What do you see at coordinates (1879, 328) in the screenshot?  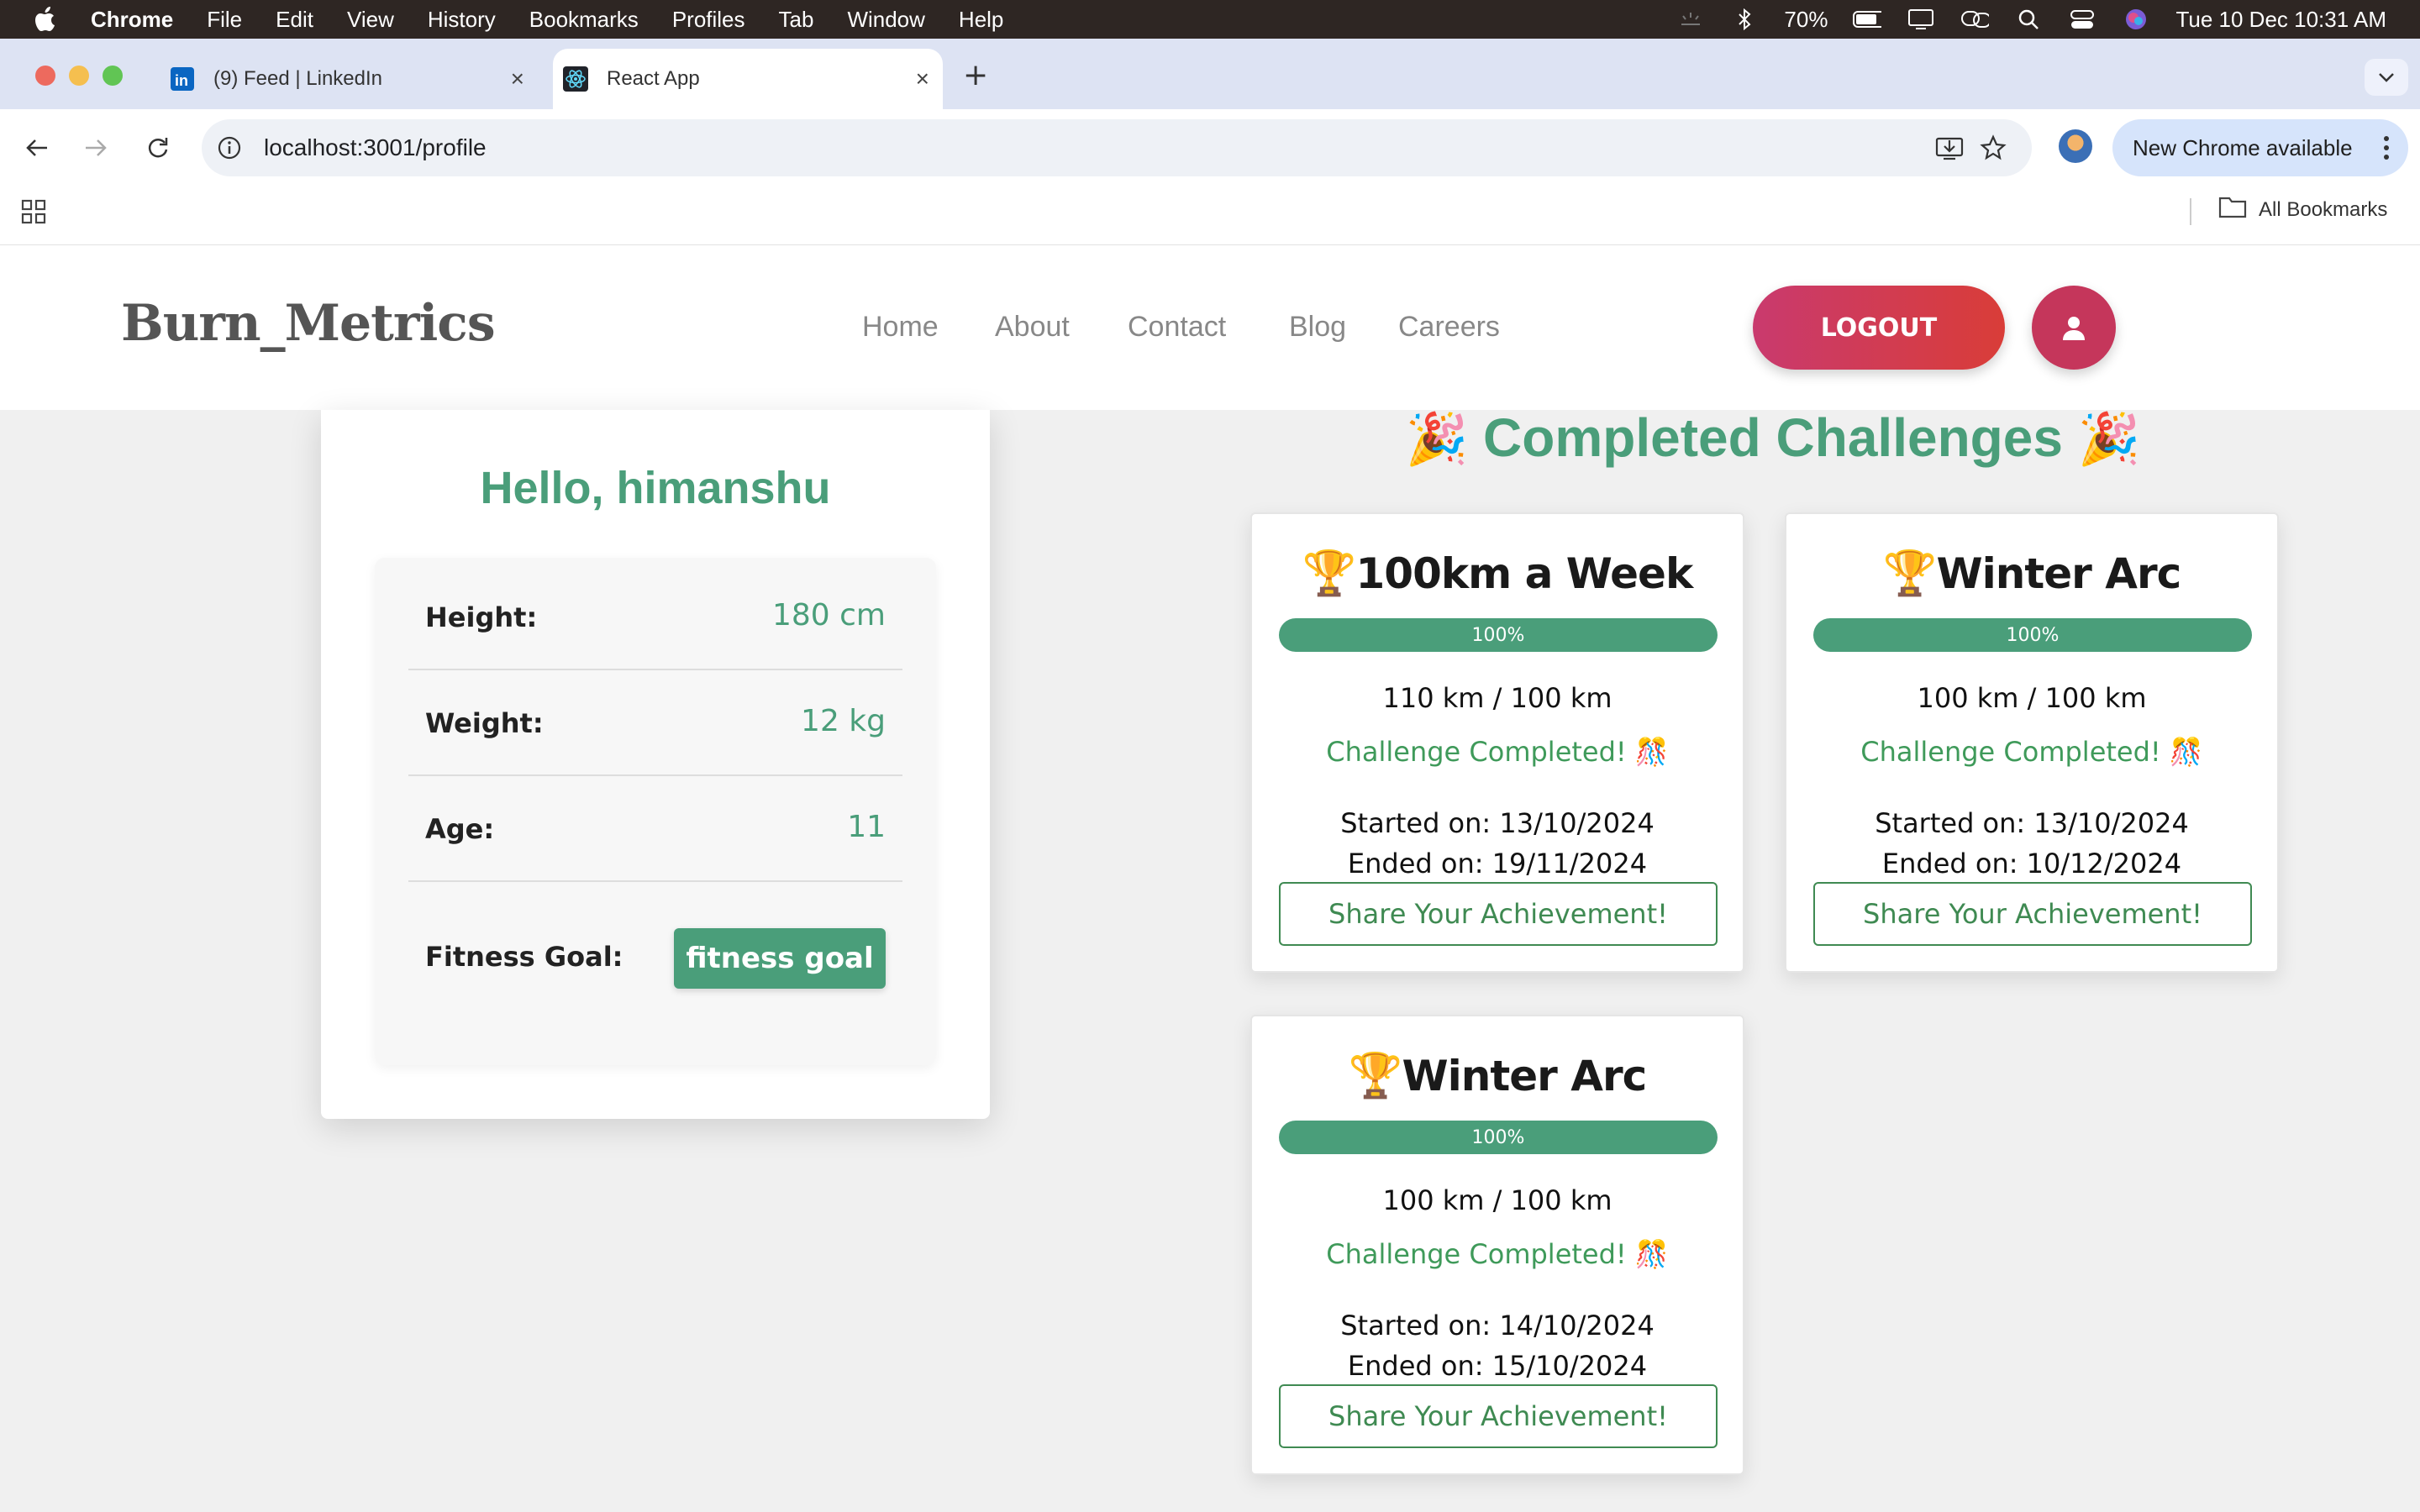 I see `logout-button: LOGOUT` at bounding box center [1879, 328].